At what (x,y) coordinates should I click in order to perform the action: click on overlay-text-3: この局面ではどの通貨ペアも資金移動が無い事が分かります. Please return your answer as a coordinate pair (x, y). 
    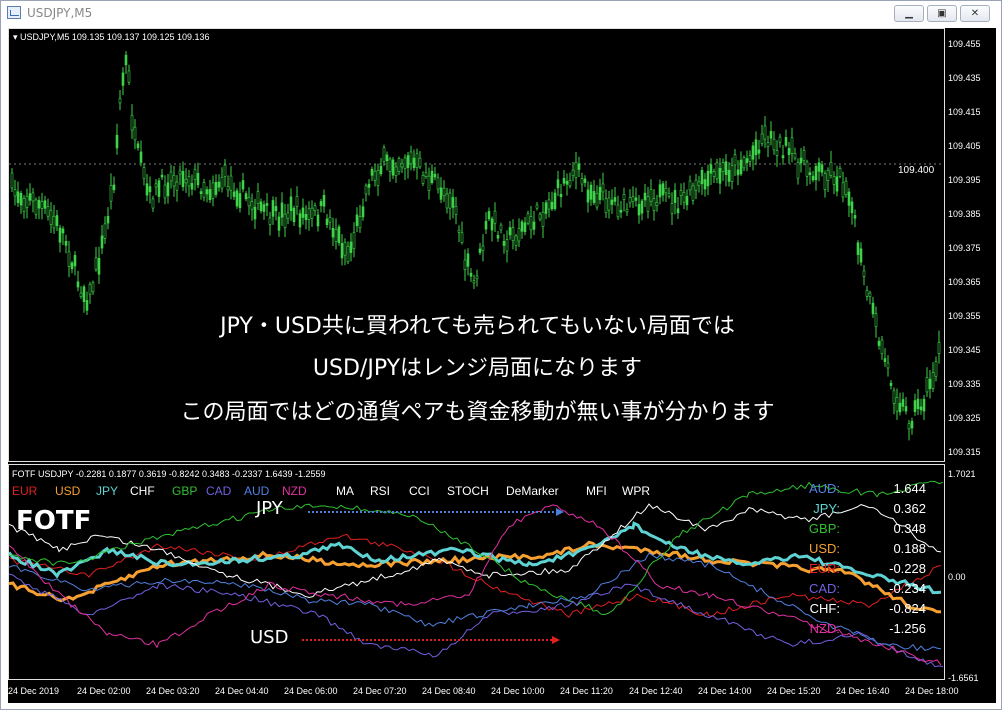
    Looking at the image, I should click on (477, 412).